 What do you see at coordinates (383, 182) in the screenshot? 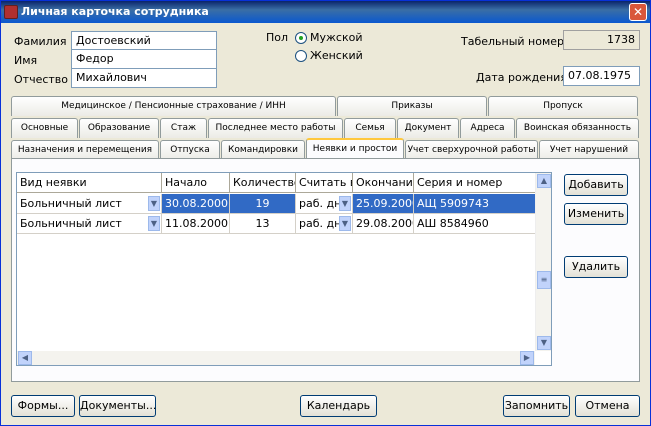
I see `col-end: Окончание` at bounding box center [383, 182].